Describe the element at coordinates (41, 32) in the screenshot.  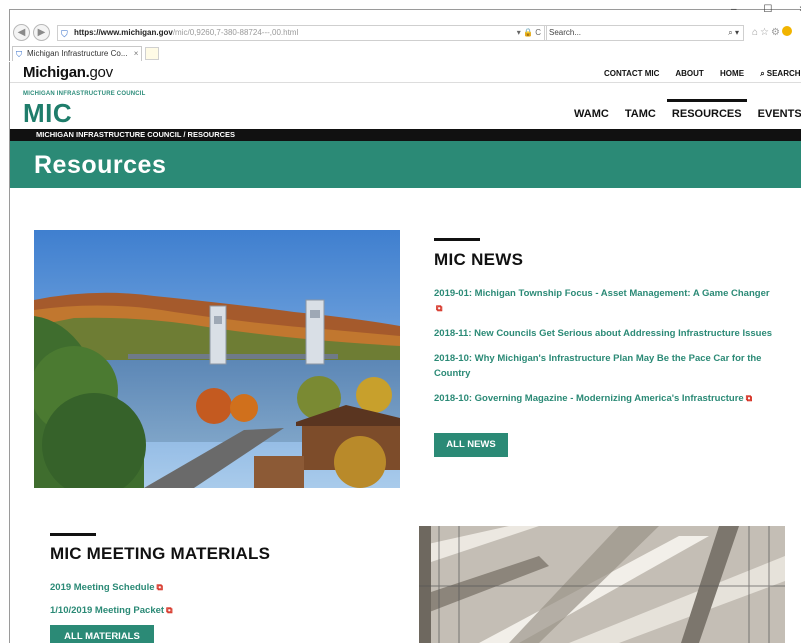
I see `forward-icon: ▶` at that location.